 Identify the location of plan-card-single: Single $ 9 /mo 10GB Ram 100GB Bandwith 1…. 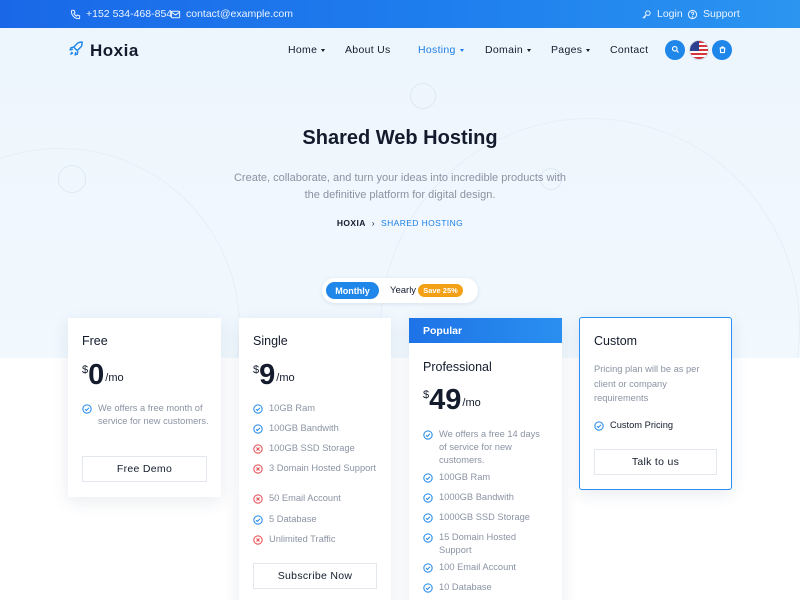
(315, 459).